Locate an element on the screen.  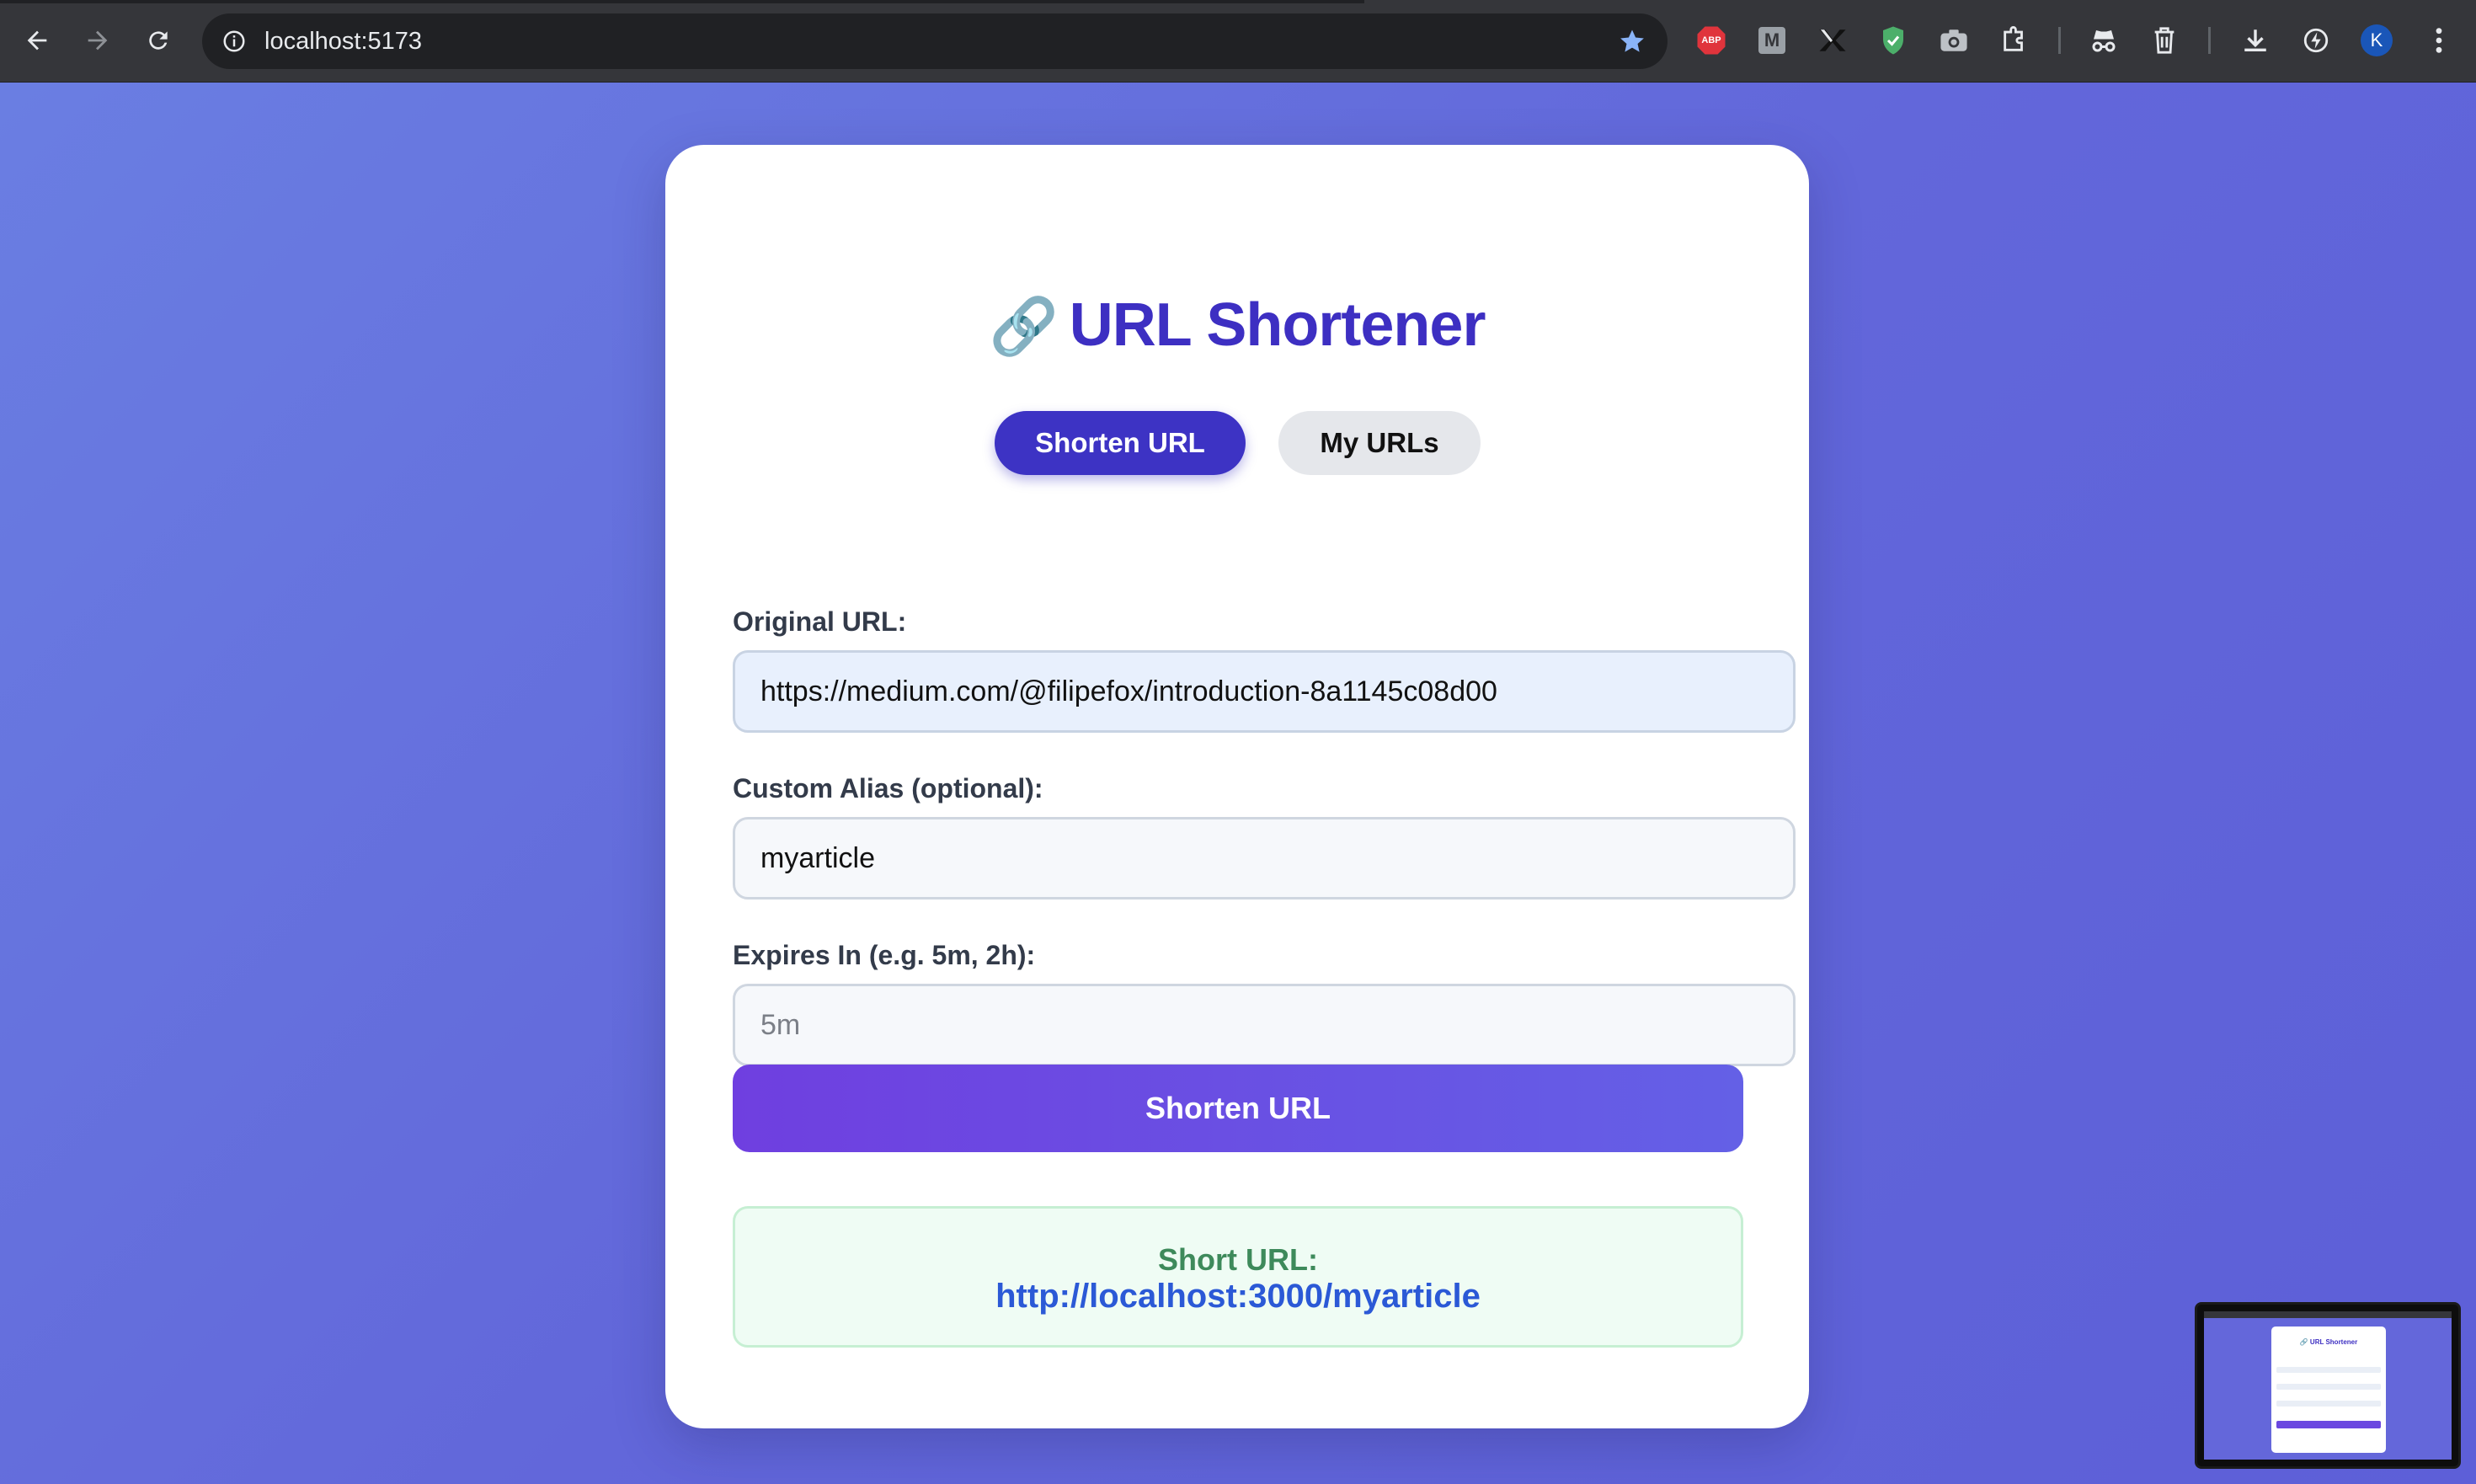
thumbnail-toolbar is located at coordinates (2328, 1314).